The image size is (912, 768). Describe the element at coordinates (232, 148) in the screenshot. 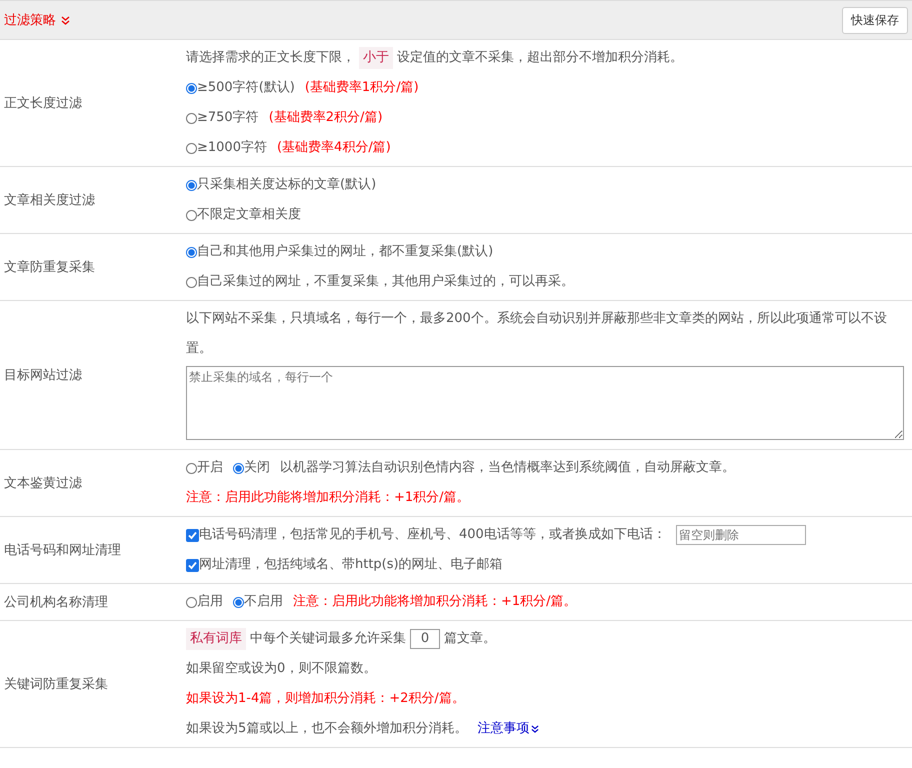

I see `radio-label: ≥1000字符` at that location.